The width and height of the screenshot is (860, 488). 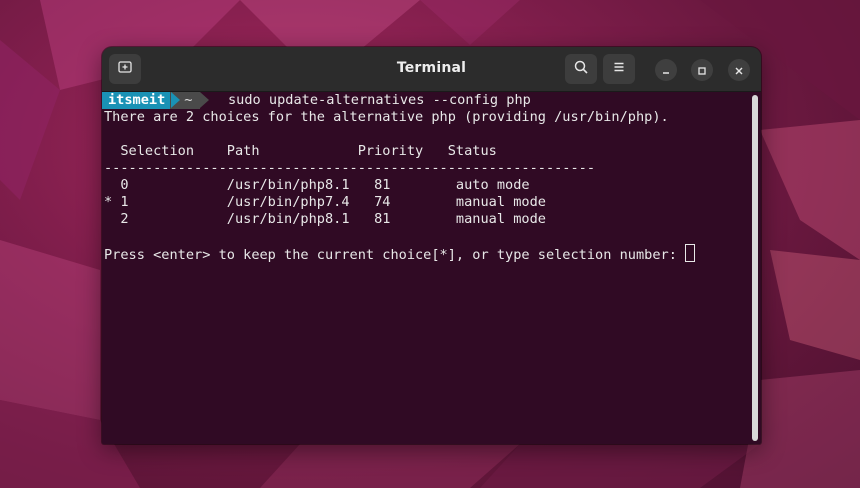 What do you see at coordinates (690, 253) in the screenshot?
I see `text-cursor` at bounding box center [690, 253].